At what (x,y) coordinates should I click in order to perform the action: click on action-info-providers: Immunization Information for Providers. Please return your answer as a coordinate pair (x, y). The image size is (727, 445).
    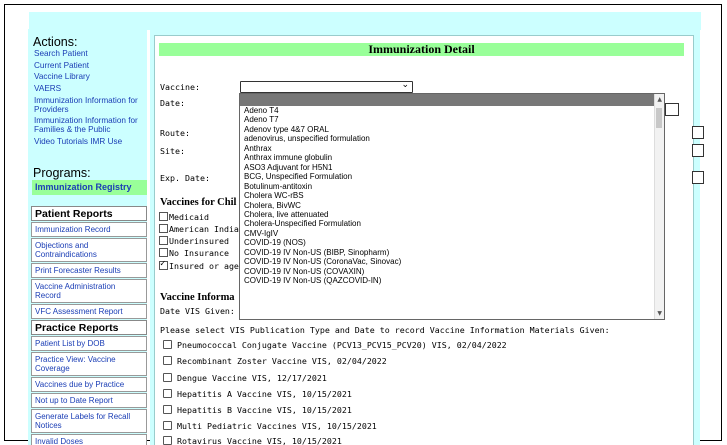
    Looking at the image, I should click on (90, 105).